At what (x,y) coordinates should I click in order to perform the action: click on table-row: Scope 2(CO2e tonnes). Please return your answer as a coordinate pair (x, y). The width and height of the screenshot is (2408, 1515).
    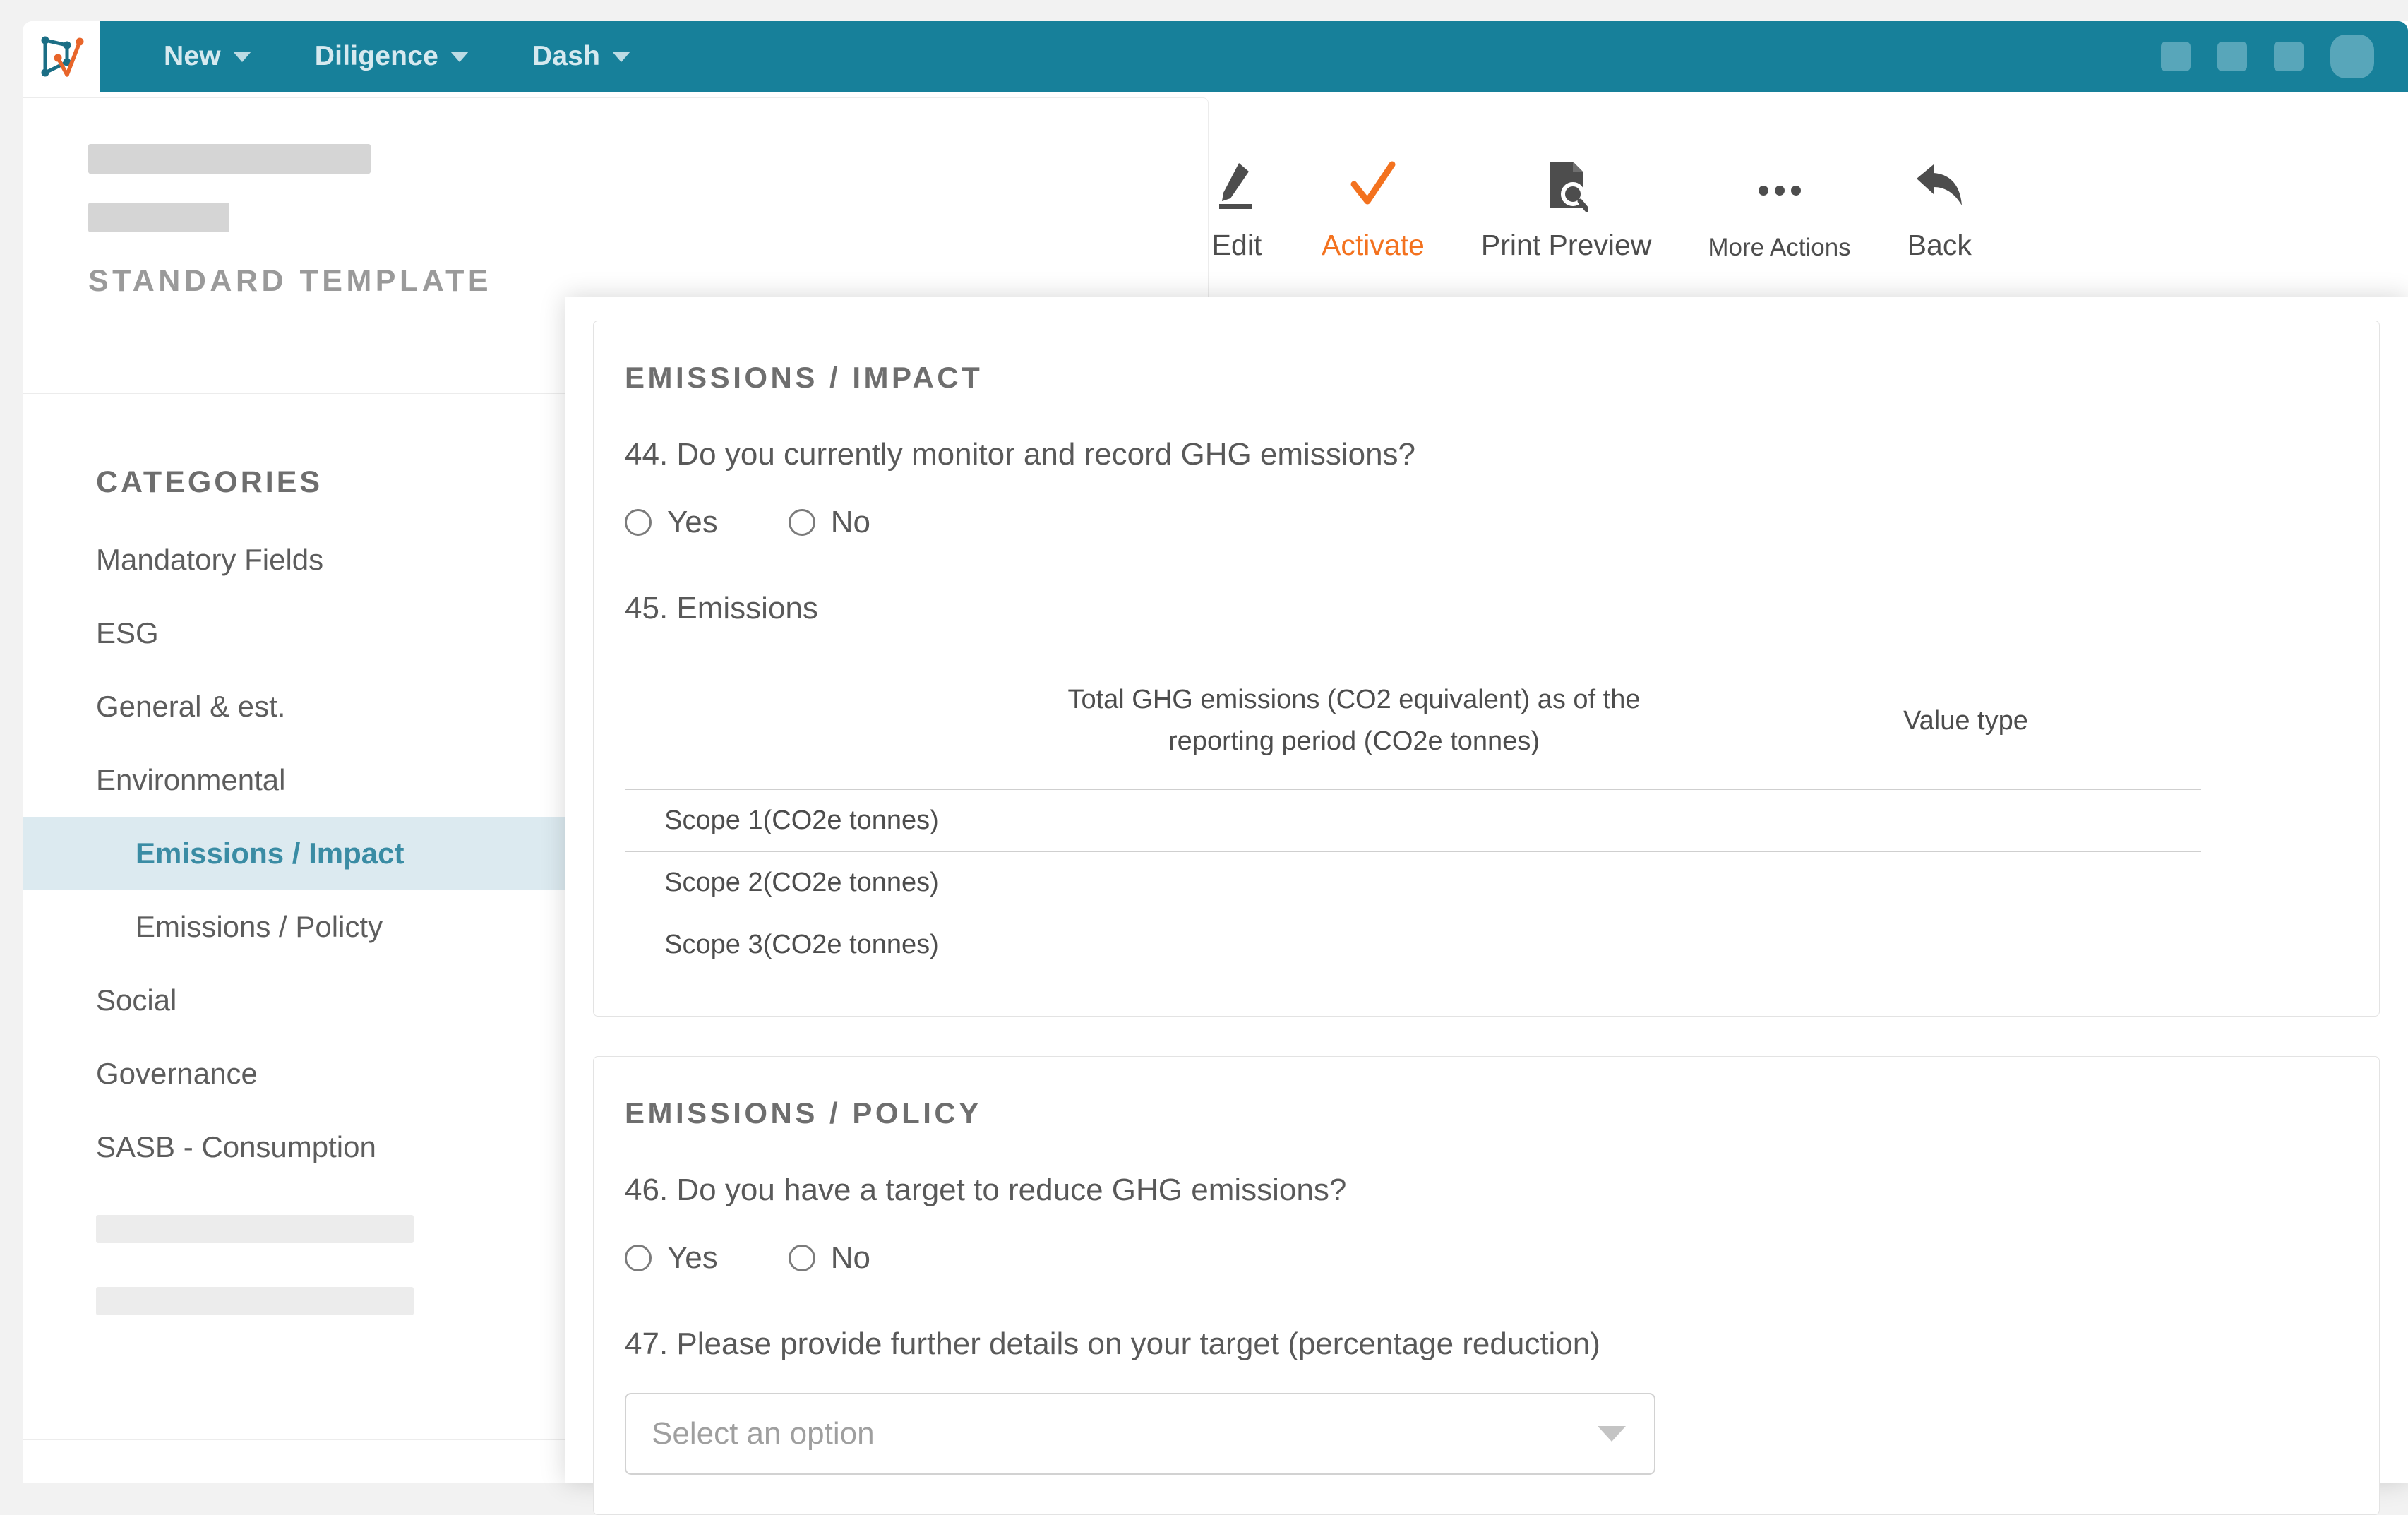
    Looking at the image, I should click on (1413, 883).